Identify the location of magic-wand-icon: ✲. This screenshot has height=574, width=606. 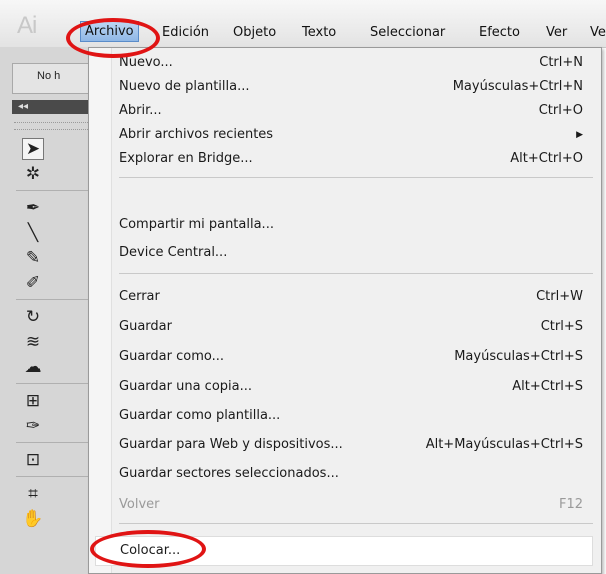
(33, 174).